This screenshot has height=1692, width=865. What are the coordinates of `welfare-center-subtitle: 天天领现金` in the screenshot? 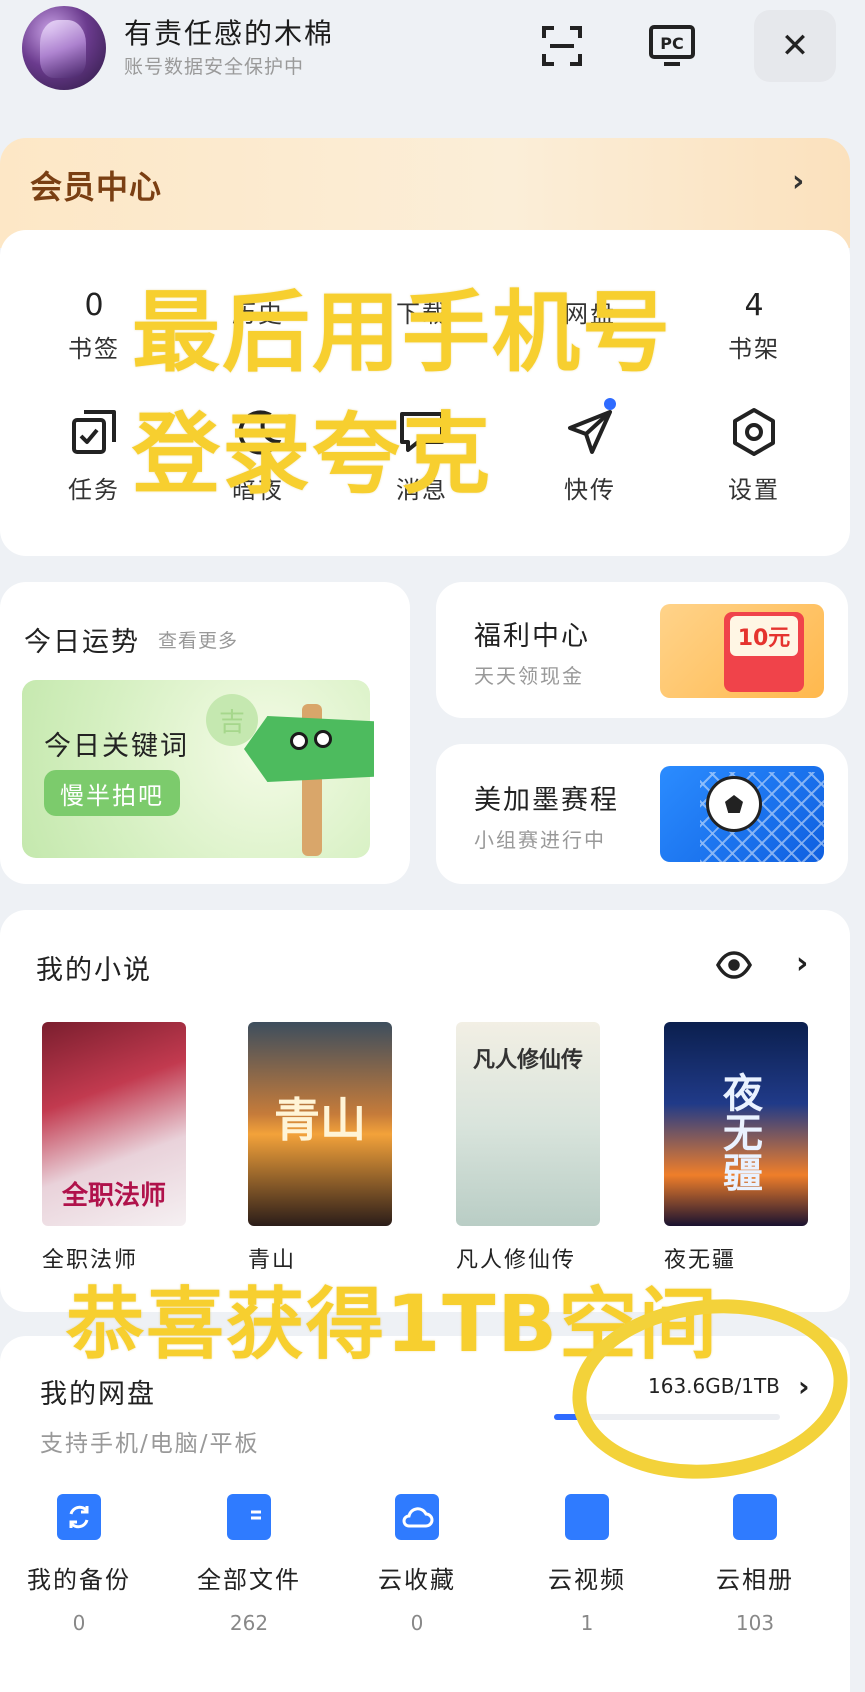 It's located at (529, 676).